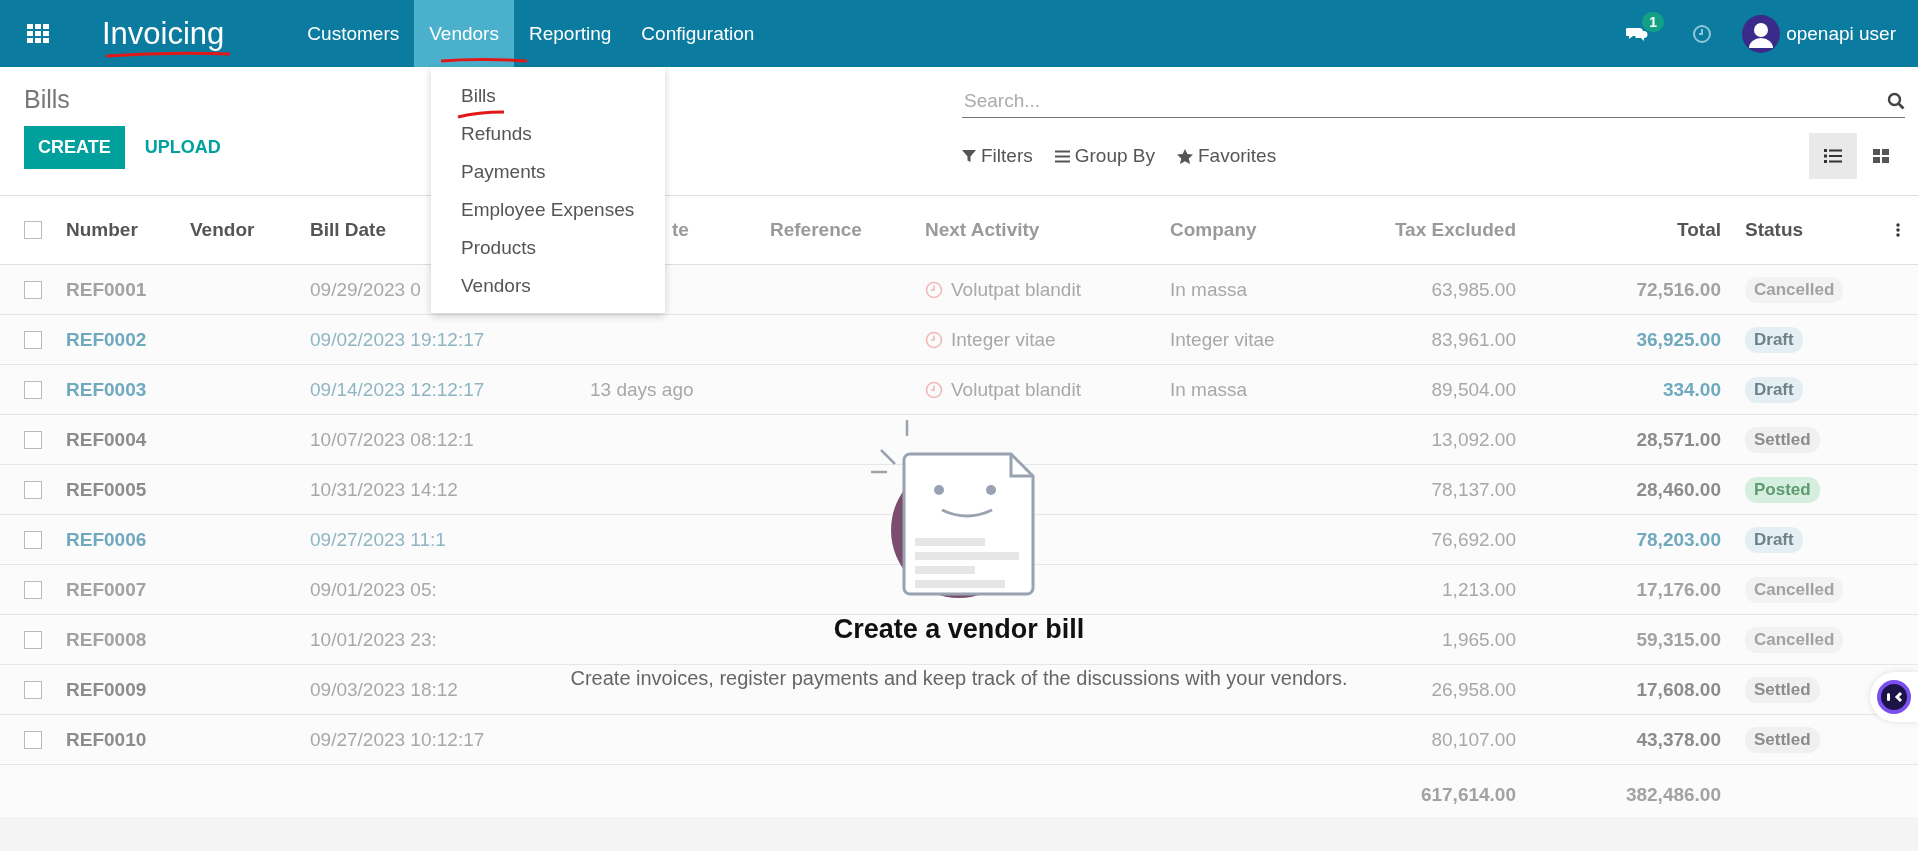 The image size is (1918, 851). Describe the element at coordinates (106, 439) in the screenshot. I see `table-cell: REF0004` at that location.